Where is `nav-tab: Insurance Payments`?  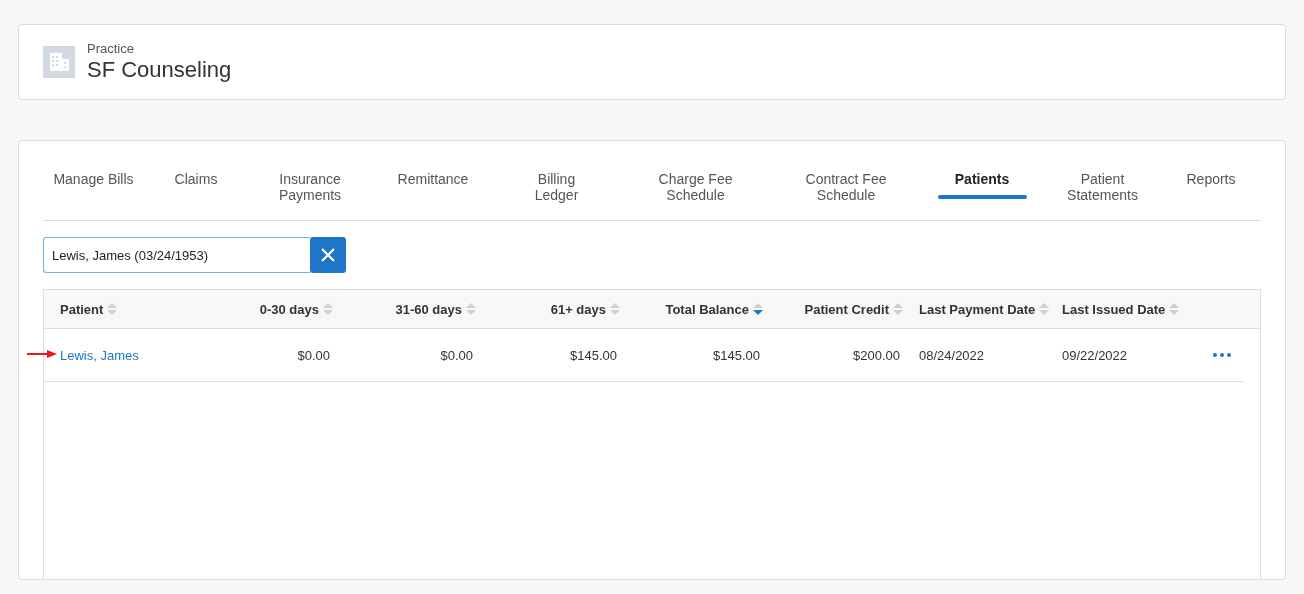
nav-tab: Insurance Payments is located at coordinates (310, 180).